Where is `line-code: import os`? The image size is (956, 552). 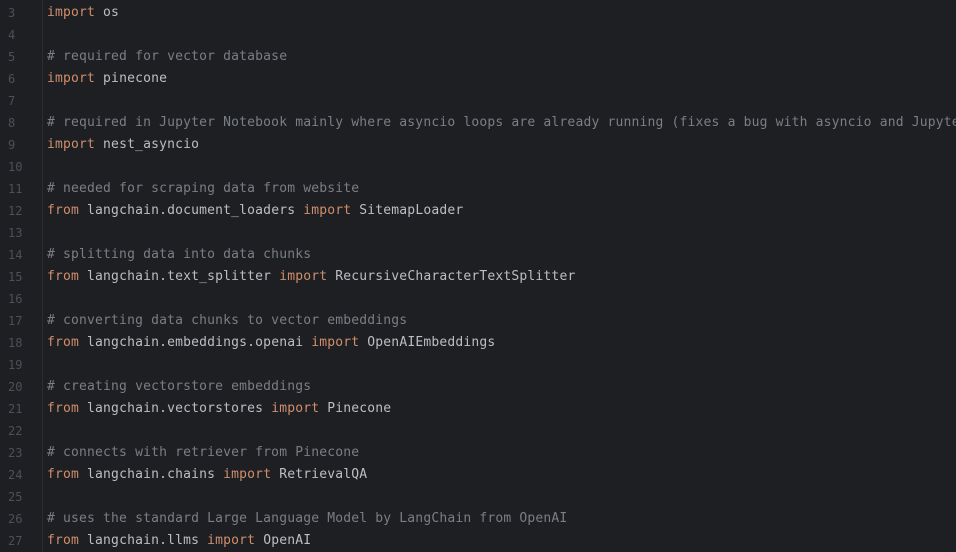
line-code: import os is located at coordinates (83, 13).